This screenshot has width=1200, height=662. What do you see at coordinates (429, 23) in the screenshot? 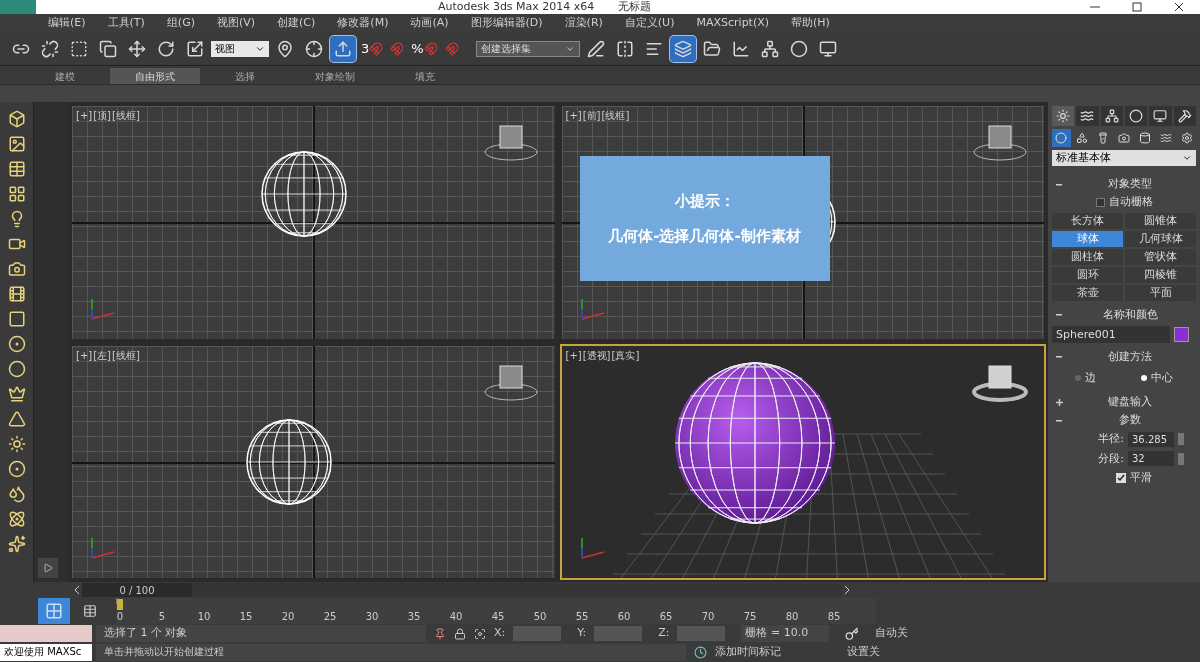
I see `menu-item: 动画(A)` at bounding box center [429, 23].